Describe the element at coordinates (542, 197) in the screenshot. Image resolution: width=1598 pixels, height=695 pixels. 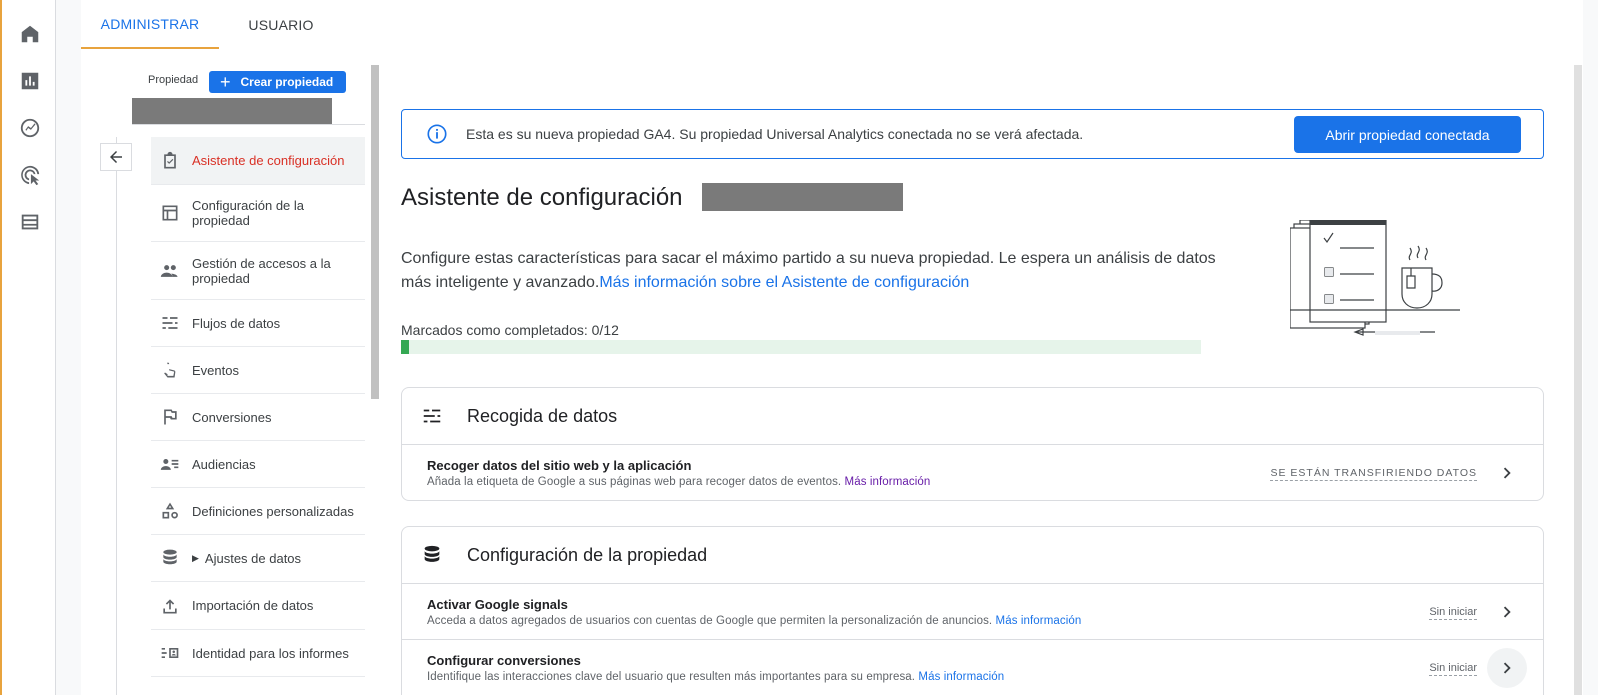
I see `page-title: Asistente de configuración` at that location.